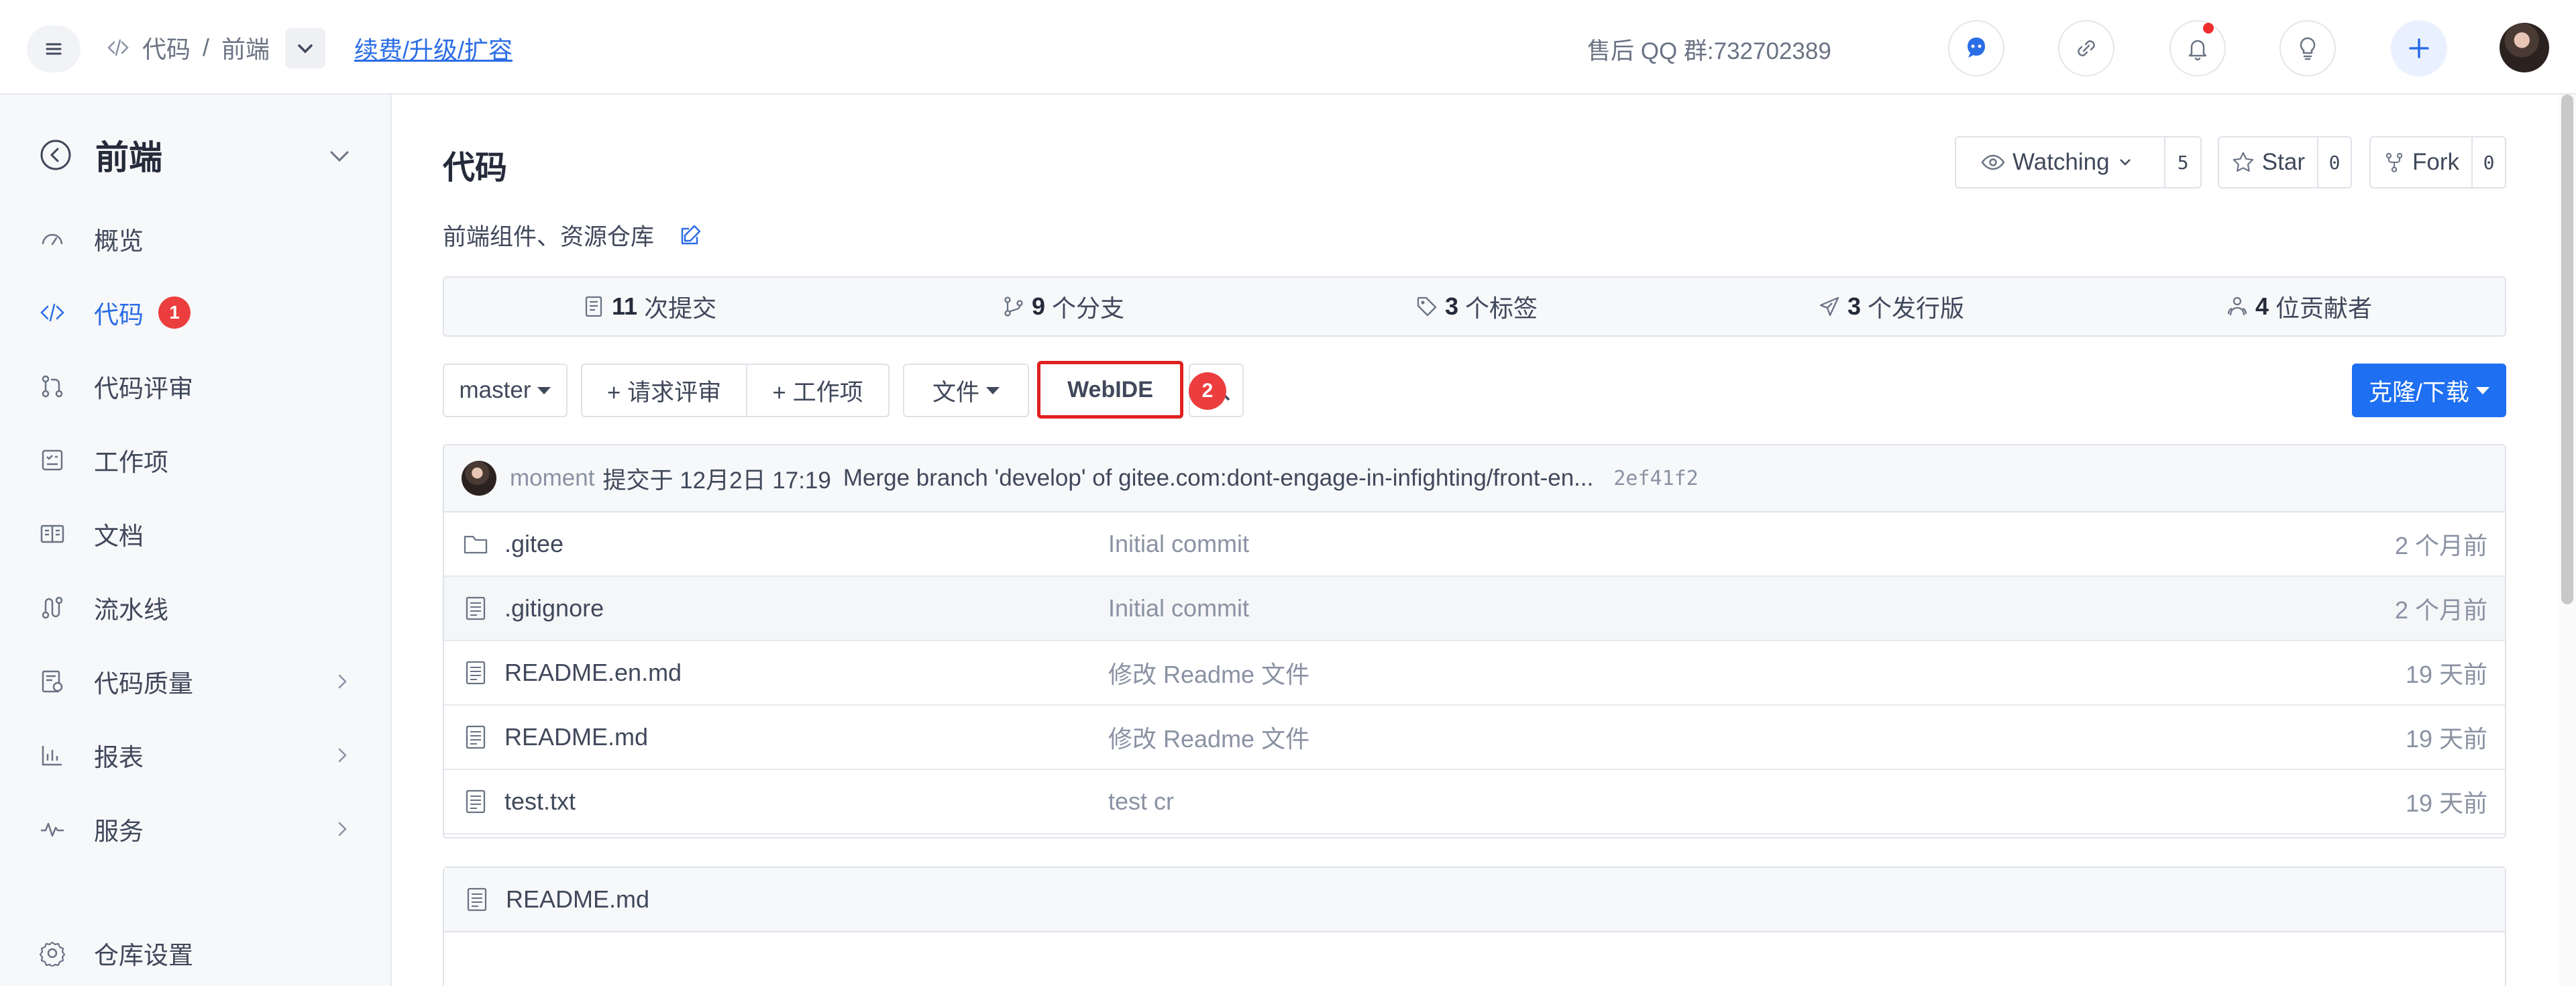 The image size is (2576, 986). I want to click on sidebar-item-repo-settings: 仓库设置, so click(196, 953).